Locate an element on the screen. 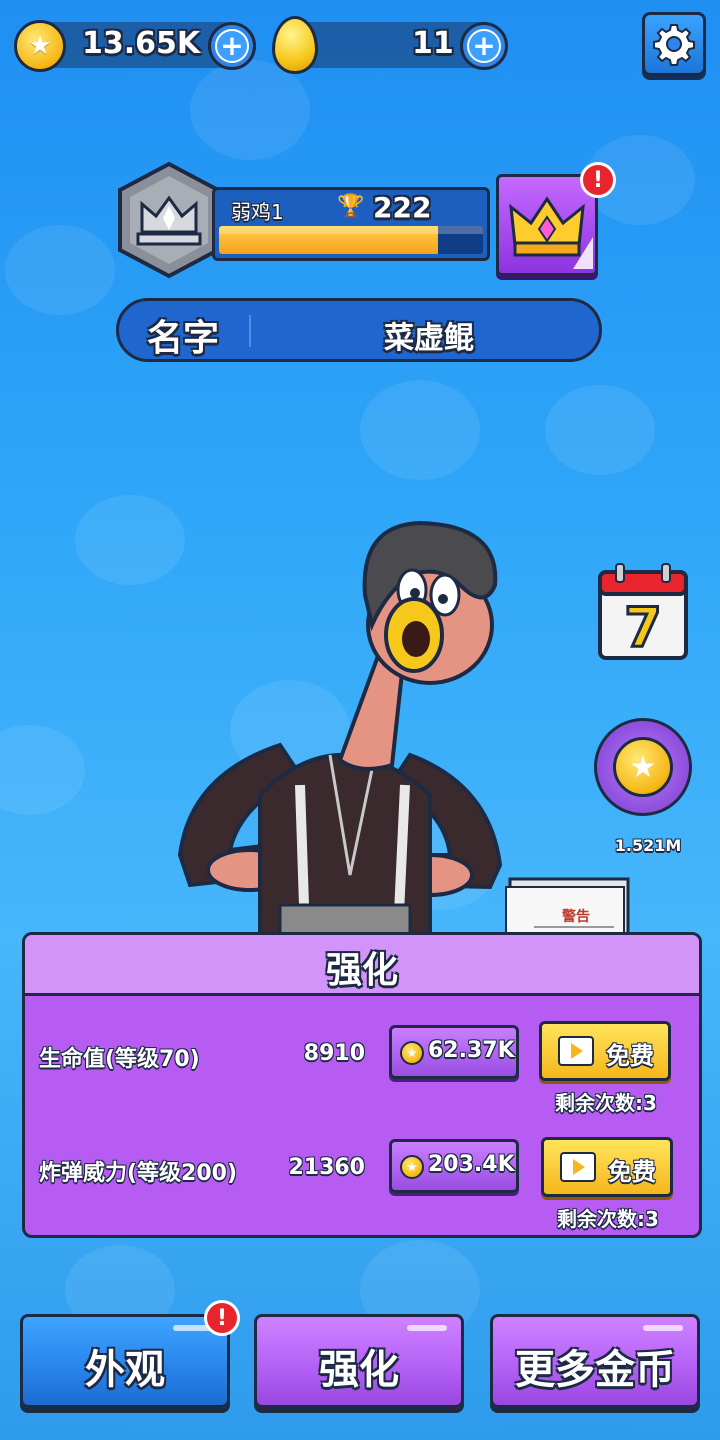 This screenshot has height=1440, width=720. name-divider is located at coordinates (250, 331).